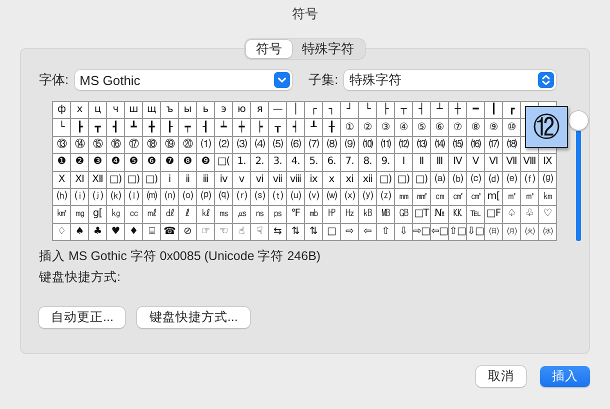  Describe the element at coordinates (98, 197) in the screenshot. I see `symbol-cell: ⒥` at that location.